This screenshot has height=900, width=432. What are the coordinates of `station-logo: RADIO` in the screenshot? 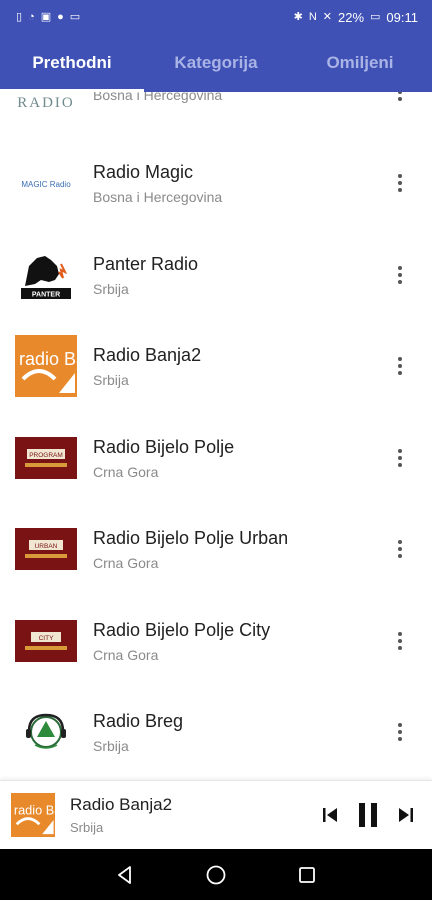 It's located at (46, 107).